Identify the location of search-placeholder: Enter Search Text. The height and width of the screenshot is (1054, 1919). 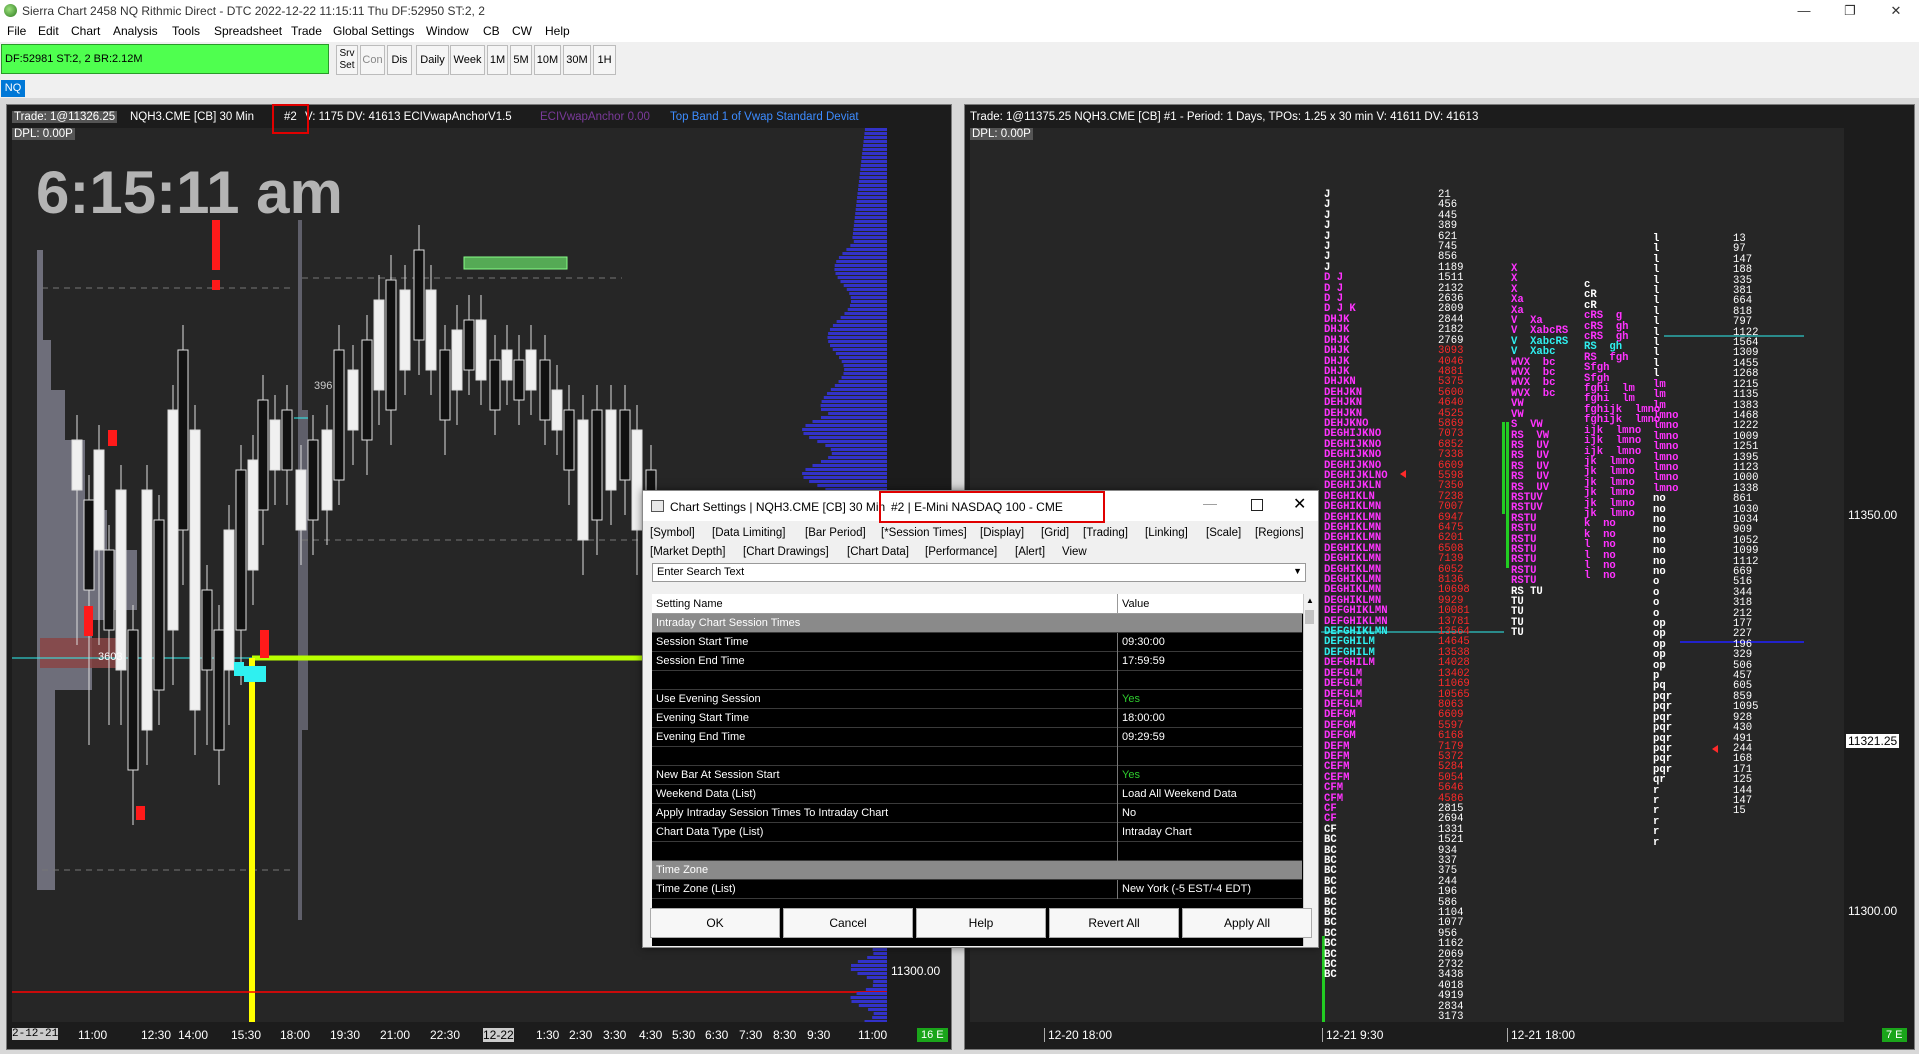
(701, 572).